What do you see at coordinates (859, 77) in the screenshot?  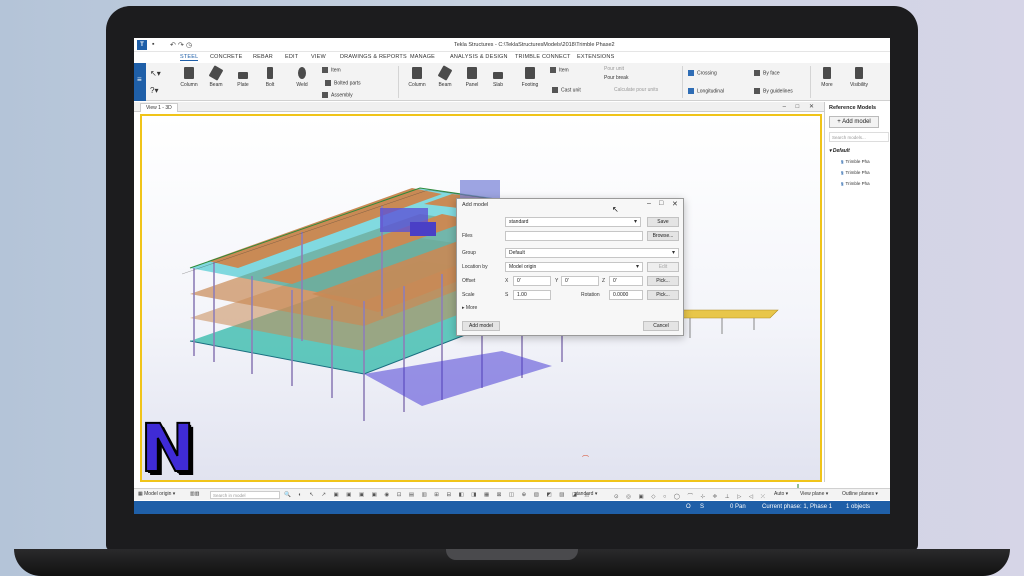 I see `visibility-button: Visibility` at bounding box center [859, 77].